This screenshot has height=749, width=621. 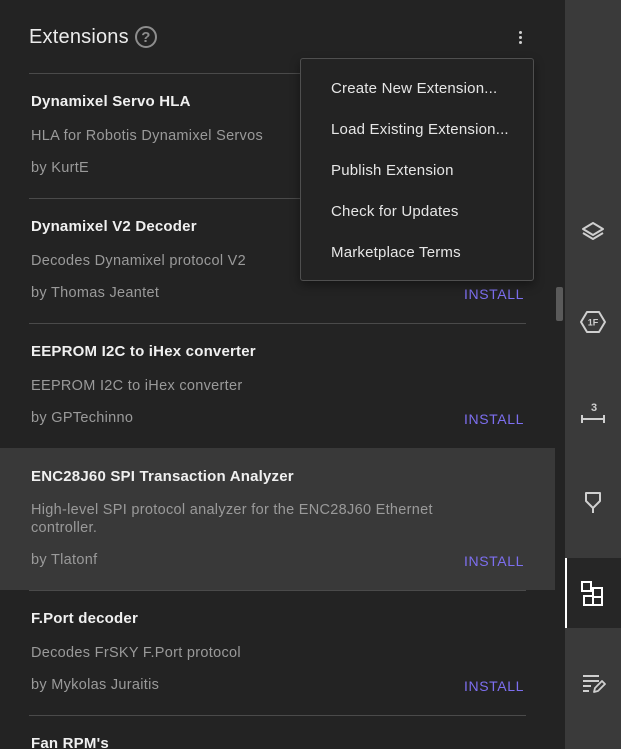 What do you see at coordinates (114, 226) in the screenshot?
I see `extension-name: Dynamixel V2 Decoder` at bounding box center [114, 226].